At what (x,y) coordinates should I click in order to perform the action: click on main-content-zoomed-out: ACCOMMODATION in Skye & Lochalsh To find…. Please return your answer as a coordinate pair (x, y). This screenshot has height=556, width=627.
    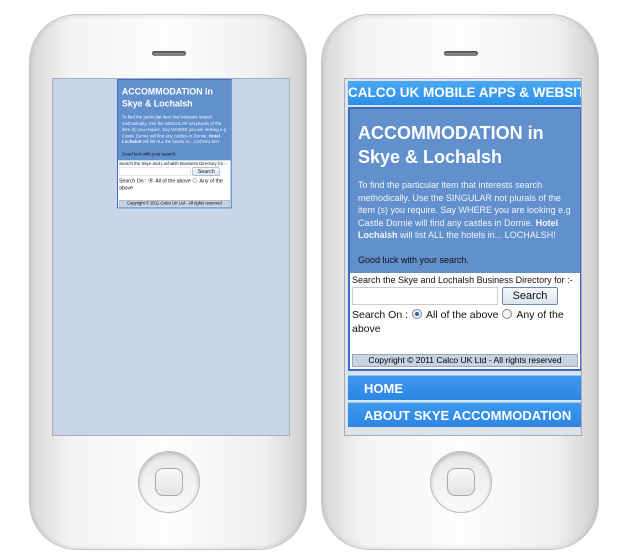
    Looking at the image, I should click on (174, 144).